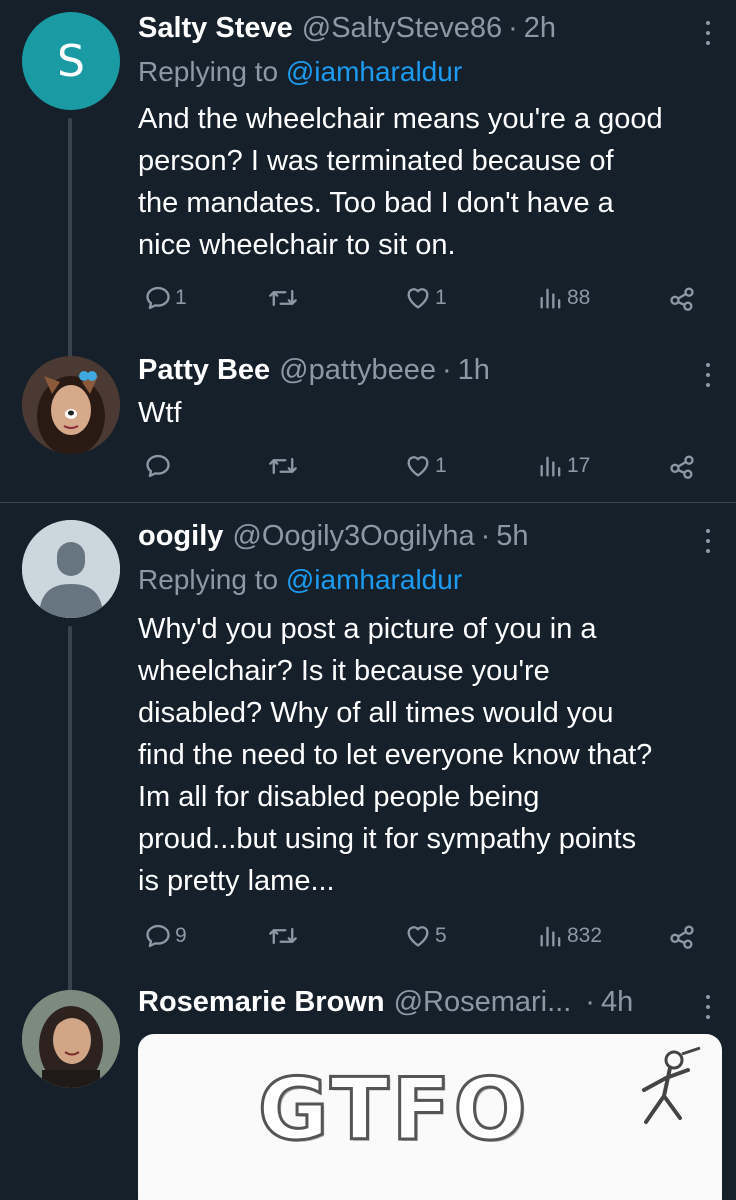 Image resolution: width=736 pixels, height=1200 pixels. Describe the element at coordinates (512, 536) in the screenshot. I see `timestamp: 5h` at that location.